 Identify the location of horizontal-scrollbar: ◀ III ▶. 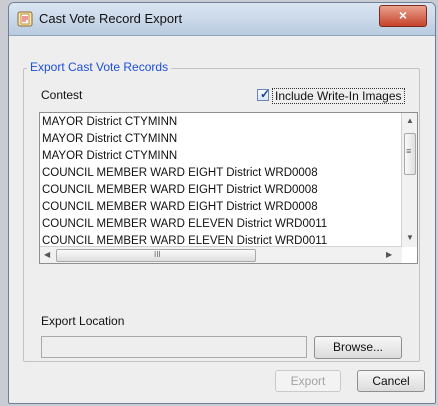
(221, 254).